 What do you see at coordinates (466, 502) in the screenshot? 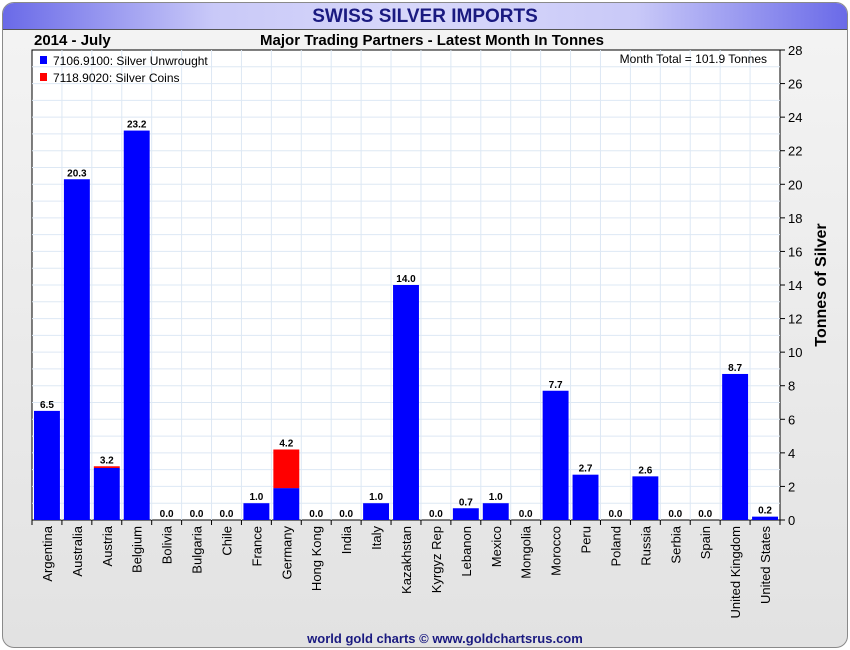
I see `data-label: 0.7` at bounding box center [466, 502].